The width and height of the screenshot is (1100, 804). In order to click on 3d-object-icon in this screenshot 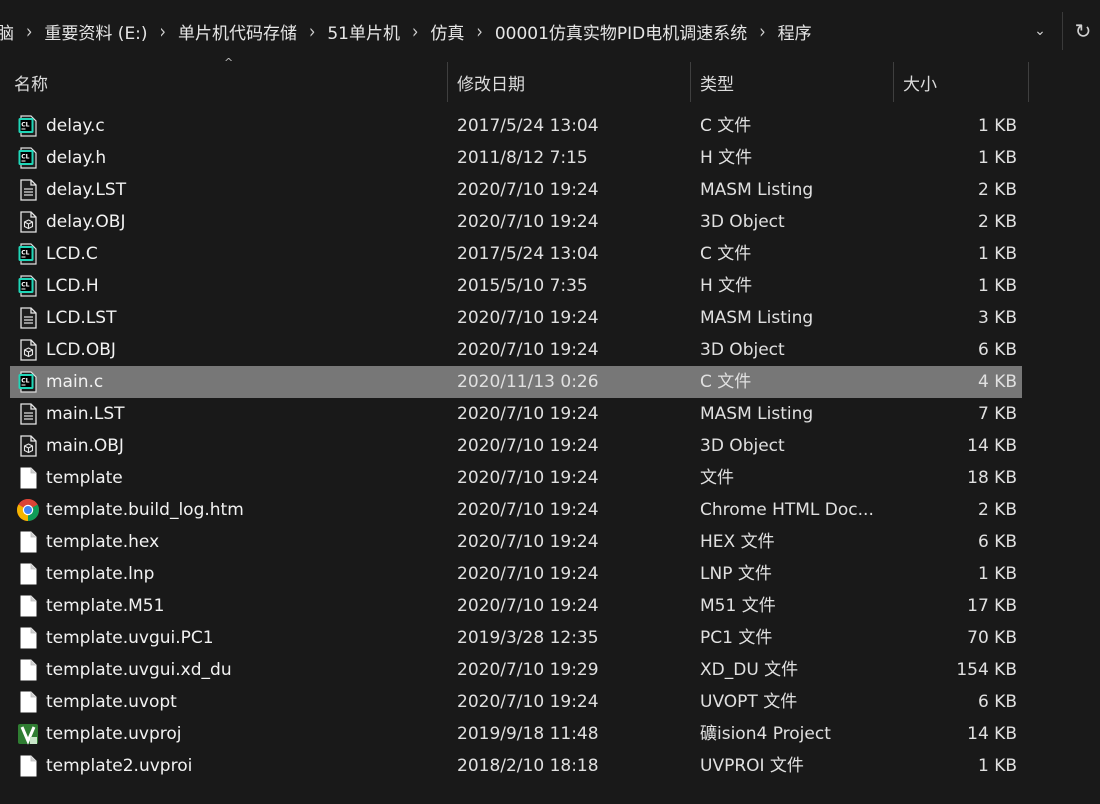, I will do `click(28, 350)`.